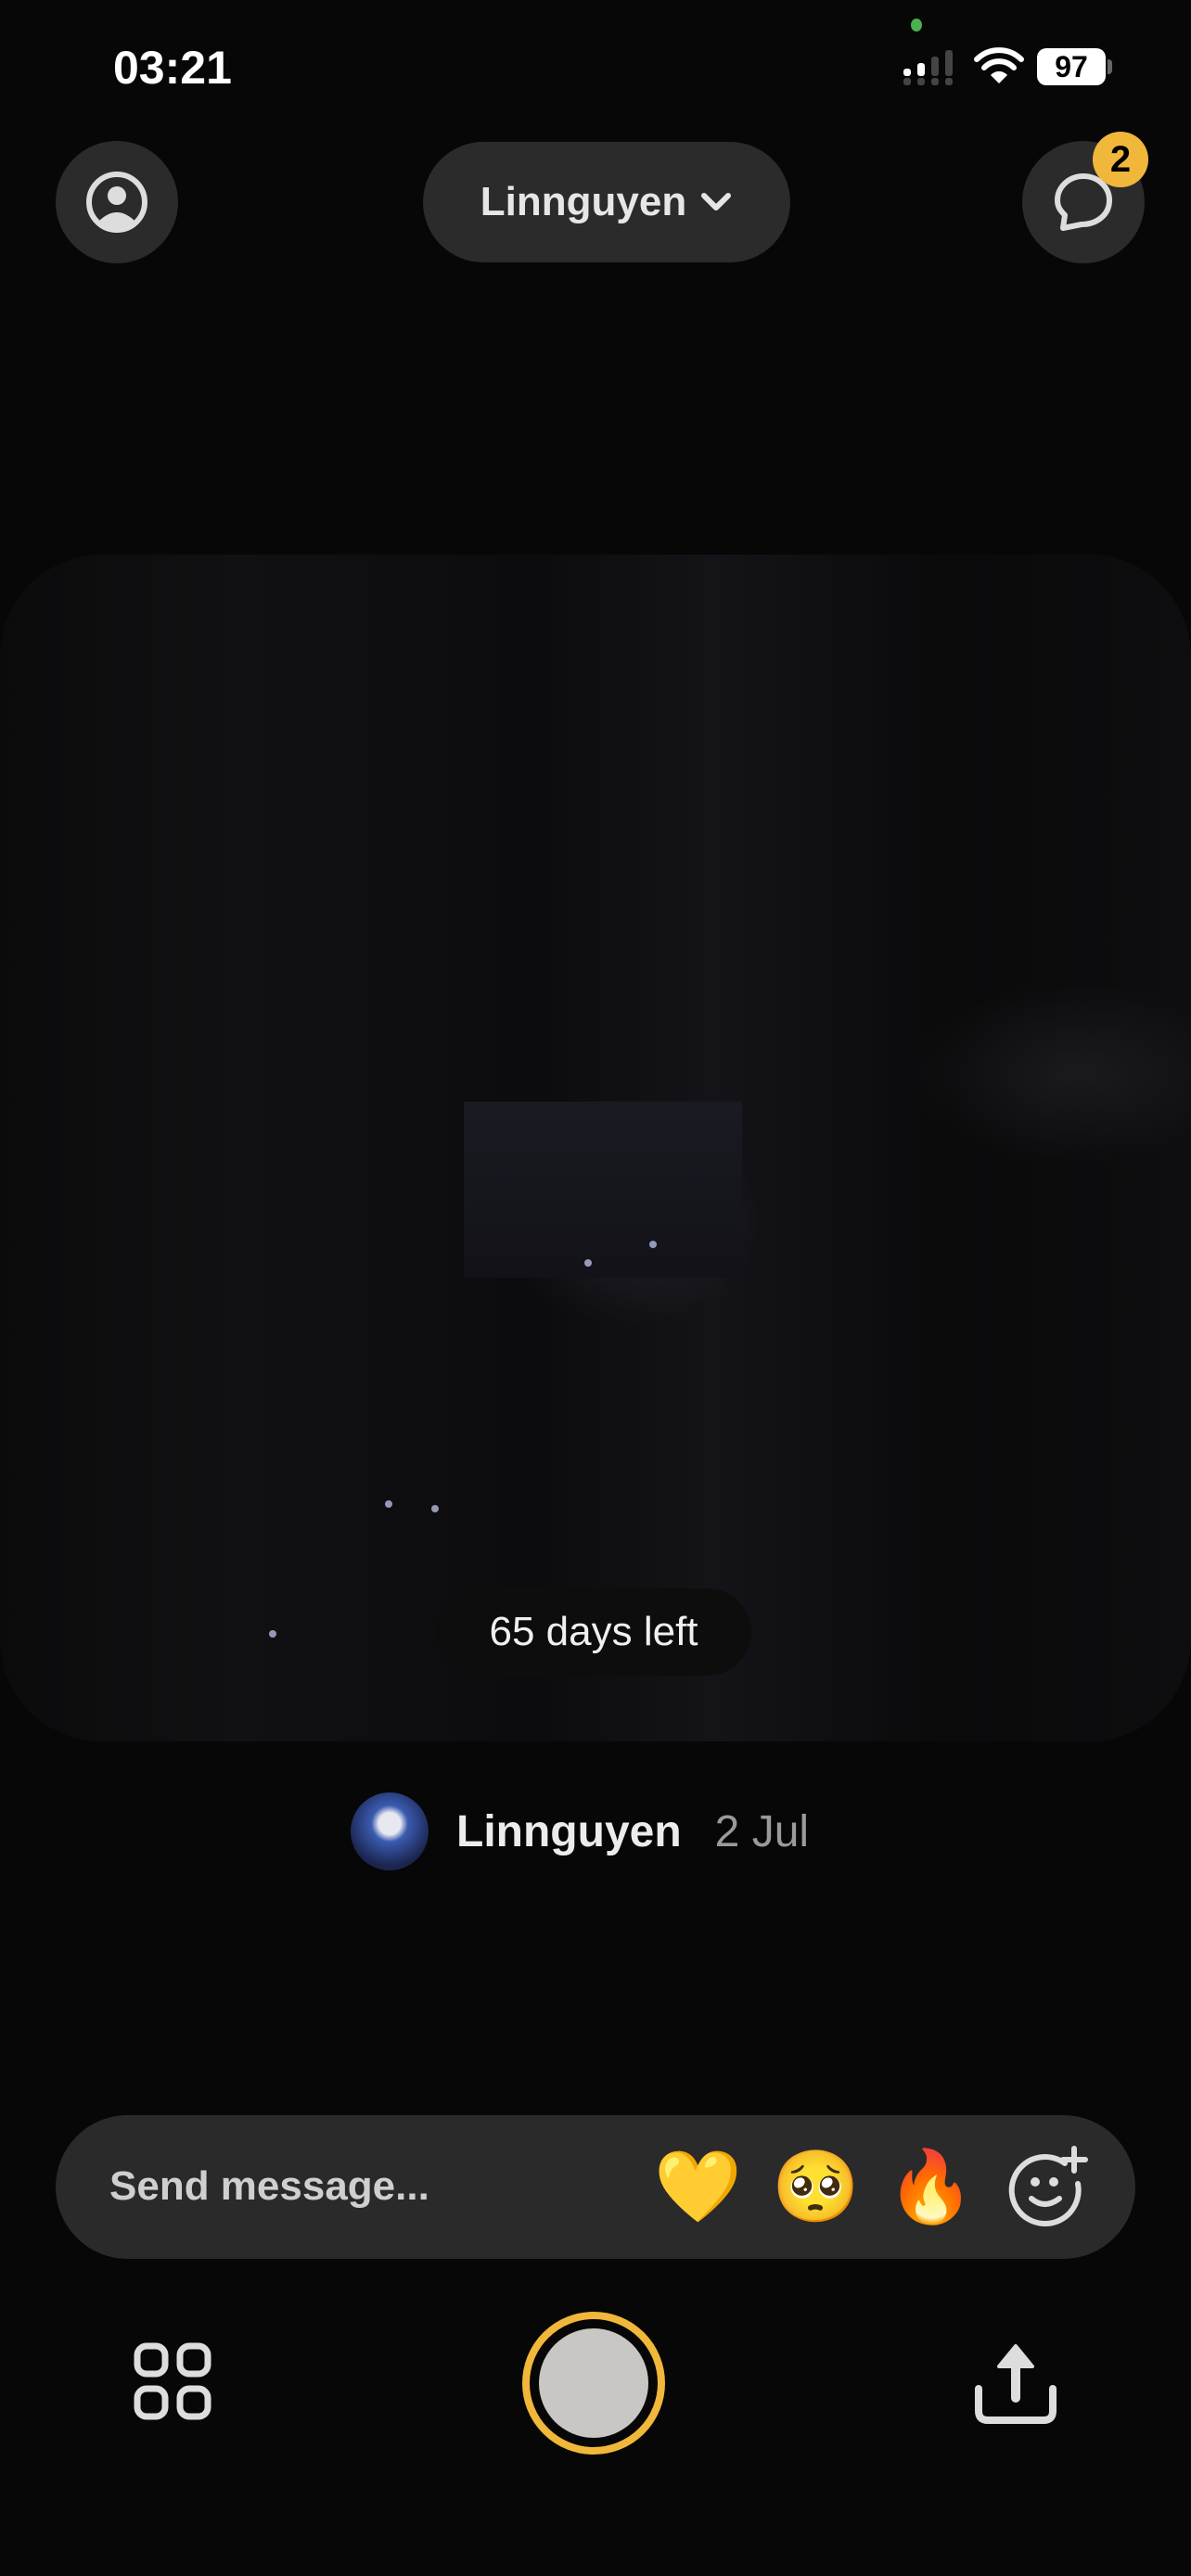 The height and width of the screenshot is (2576, 1191). Describe the element at coordinates (931, 2187) in the screenshot. I see `reaction-fire: 🔥` at that location.